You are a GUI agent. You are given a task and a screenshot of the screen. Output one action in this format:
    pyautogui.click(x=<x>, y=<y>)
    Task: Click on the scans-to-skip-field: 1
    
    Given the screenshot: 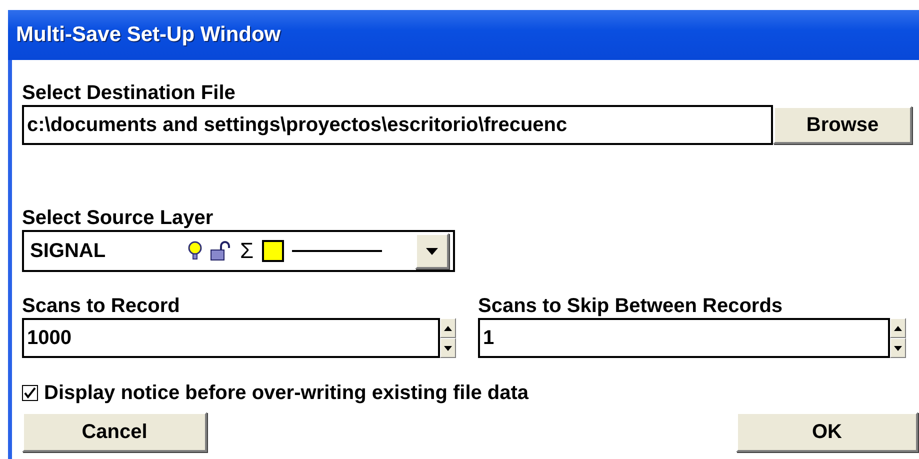 What is the action you would take?
    pyautogui.click(x=684, y=338)
    